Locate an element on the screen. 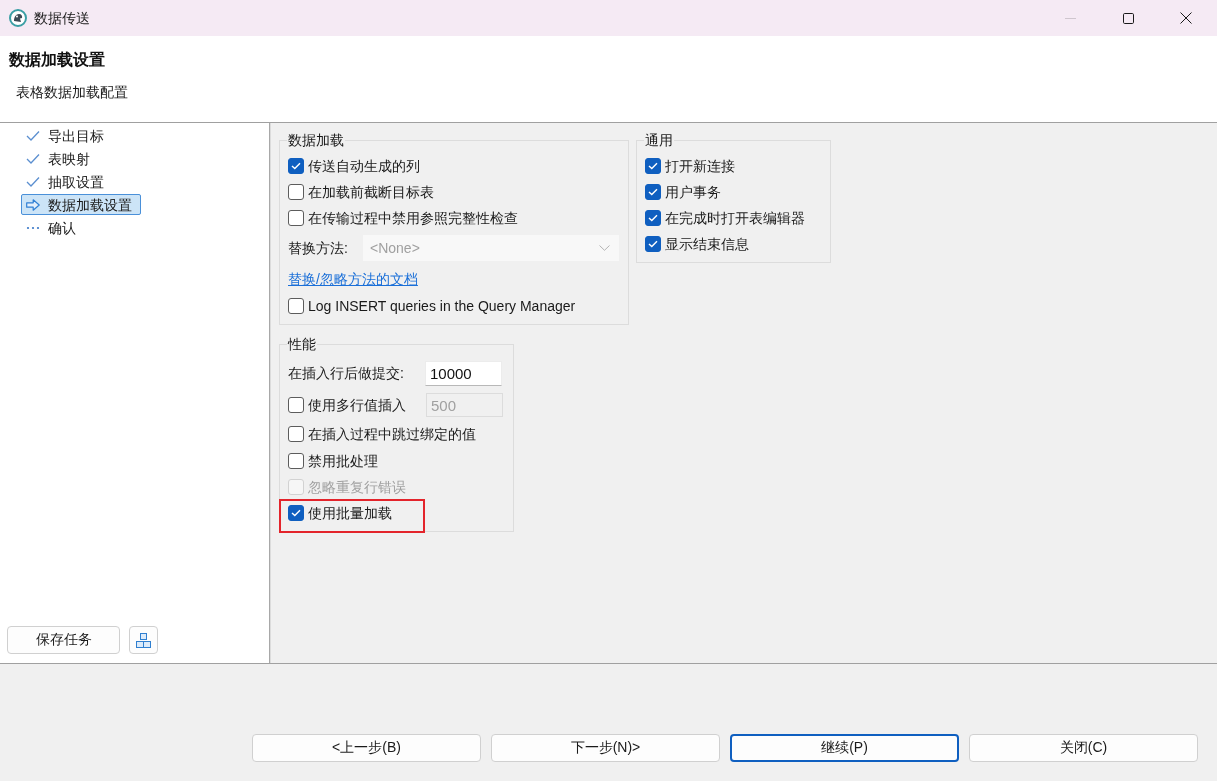  step-label: 表映射 is located at coordinates (69, 159).